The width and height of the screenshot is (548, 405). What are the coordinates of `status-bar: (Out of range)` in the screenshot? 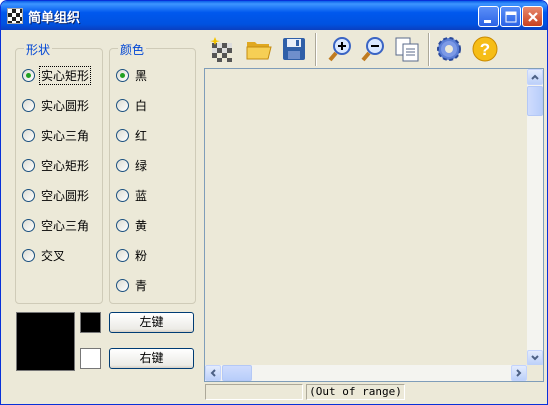 It's located at (374, 392).